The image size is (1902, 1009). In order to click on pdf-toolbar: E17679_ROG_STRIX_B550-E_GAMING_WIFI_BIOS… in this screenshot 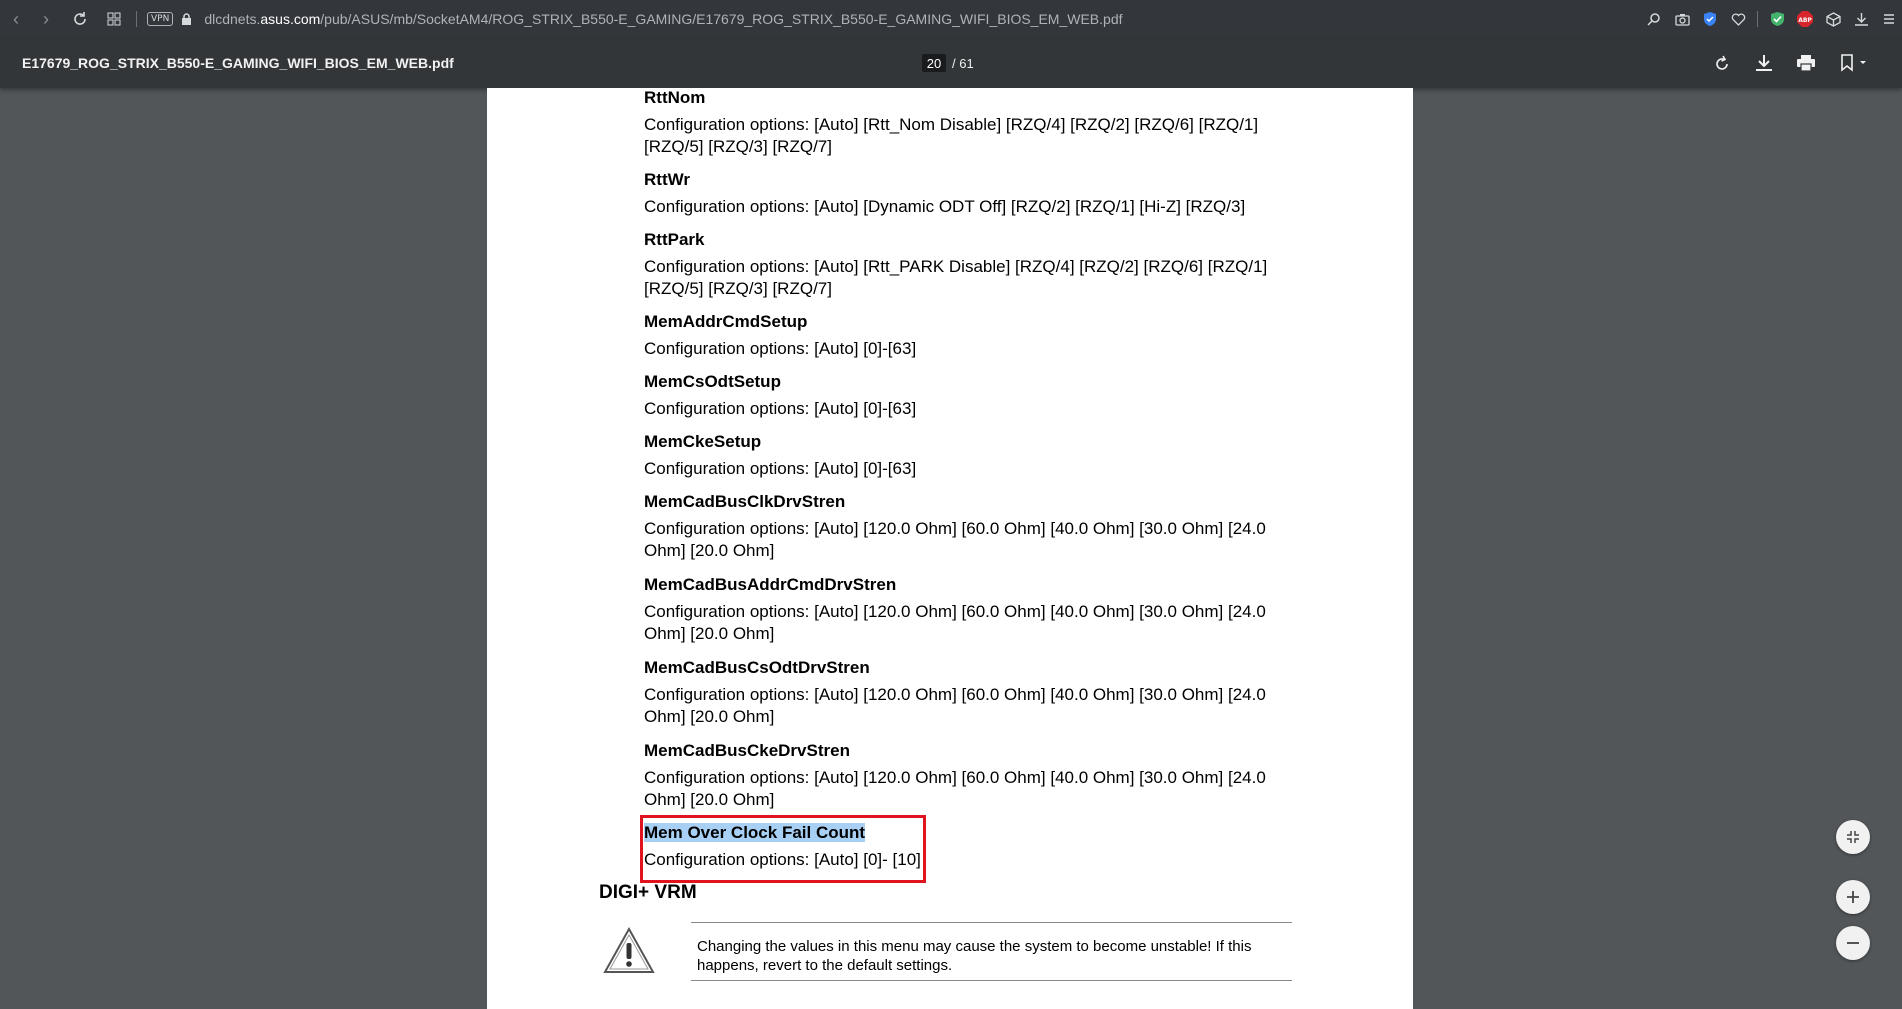, I will do `click(951, 63)`.